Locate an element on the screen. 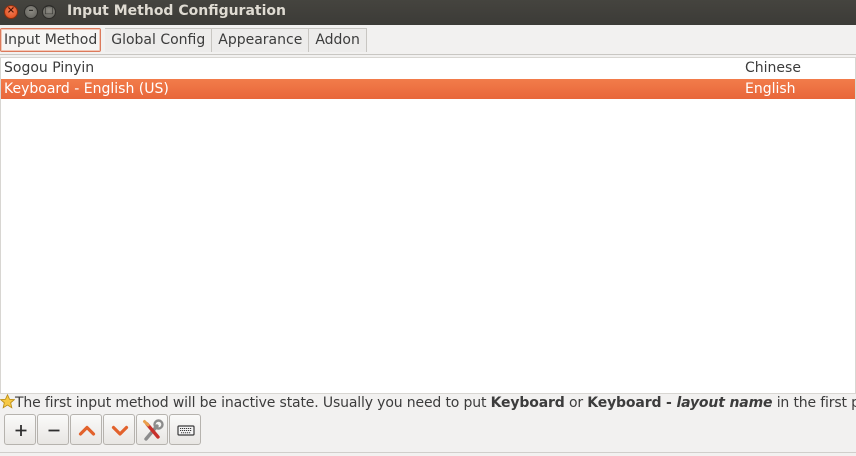 This screenshot has height=456, width=856. remove-input-method-button is located at coordinates (53, 429).